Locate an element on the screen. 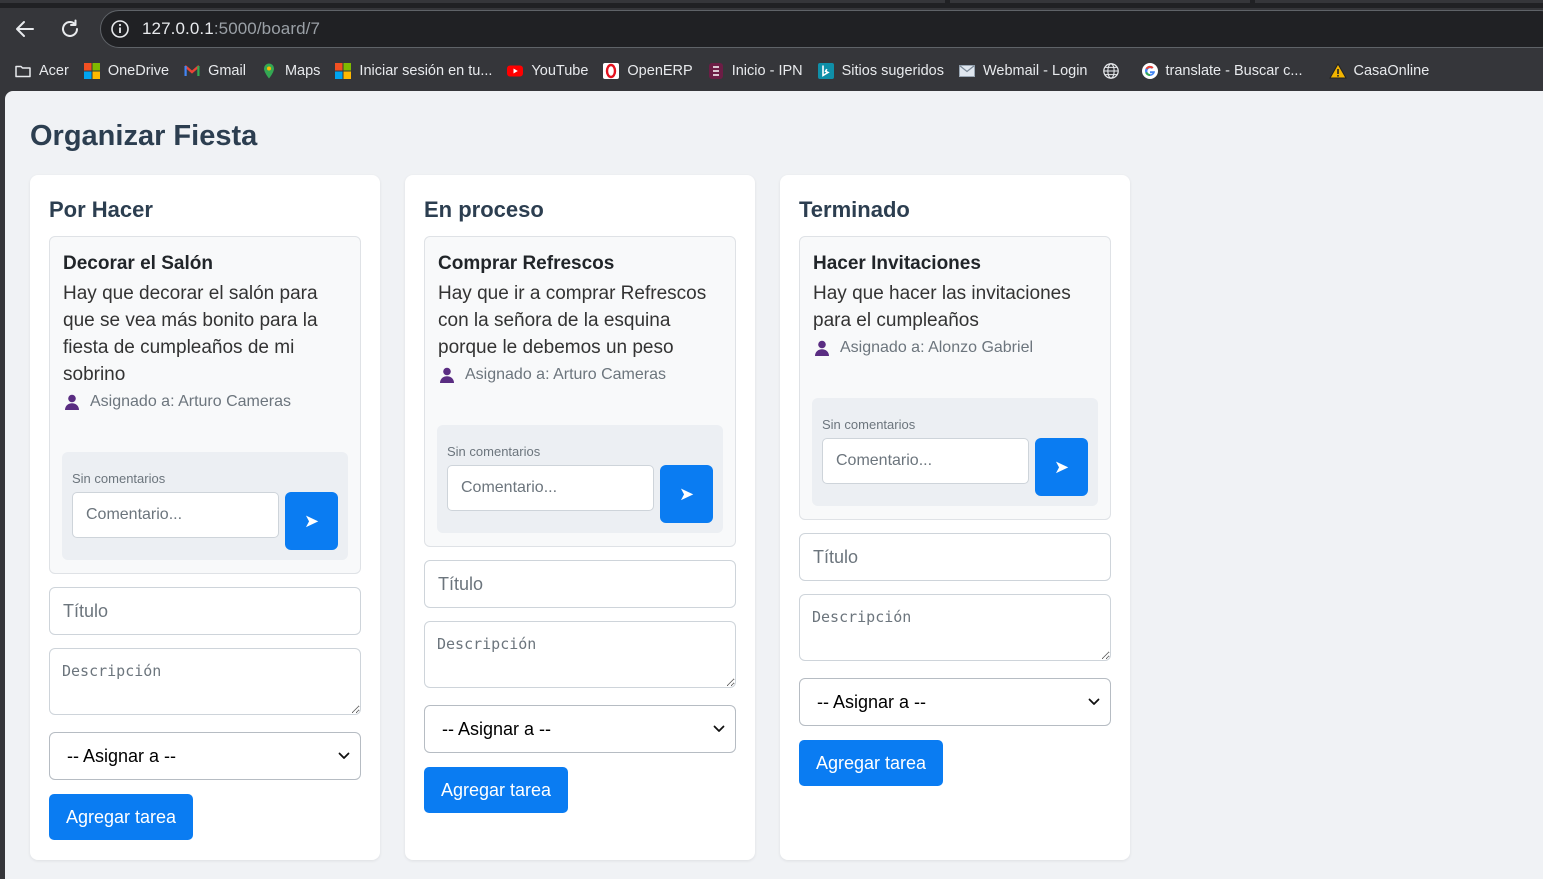  bookmark-item is located at coordinates (1114, 71).